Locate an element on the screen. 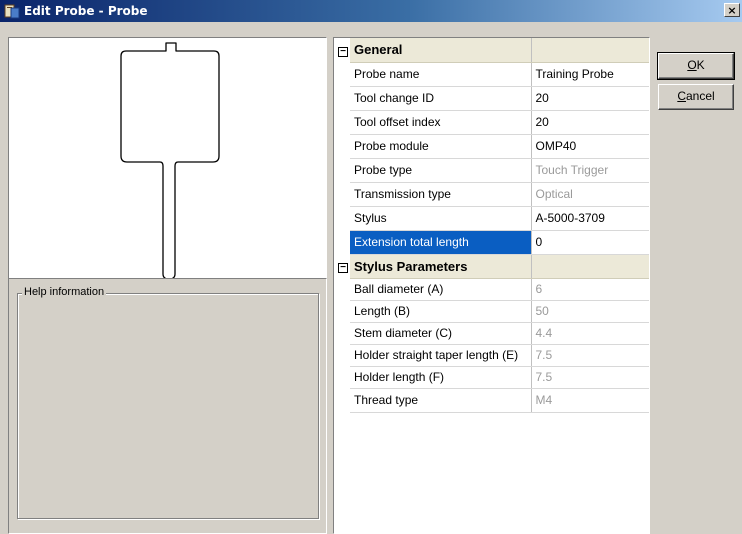 This screenshot has width=742, height=534. property-row: Transmission type Optical is located at coordinates (491, 194).